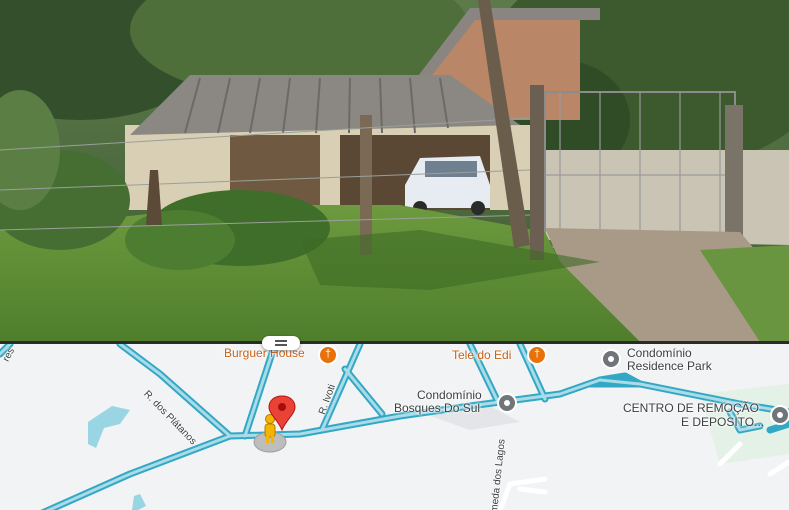 The height and width of the screenshot is (510, 789). Describe the element at coordinates (691, 408) in the screenshot. I see `poi-label-centro-line1: CENTRO DE REMOÇÃO` at that location.